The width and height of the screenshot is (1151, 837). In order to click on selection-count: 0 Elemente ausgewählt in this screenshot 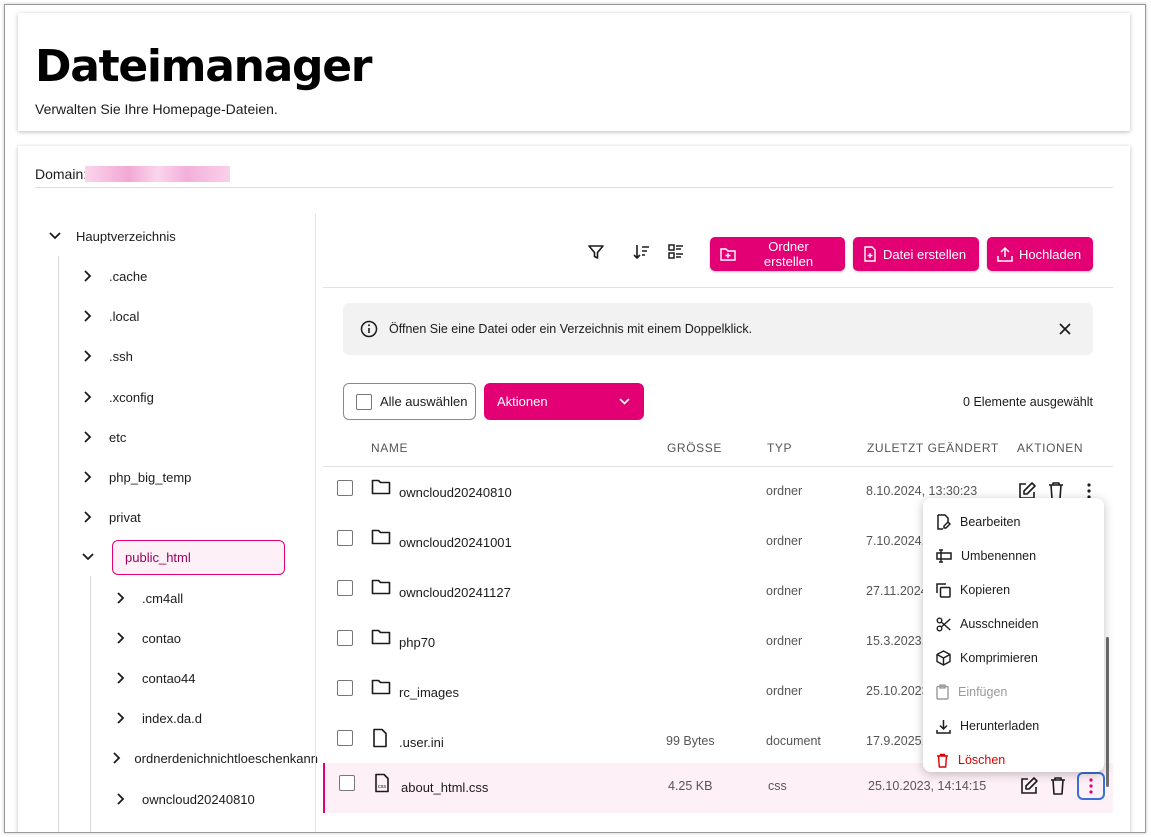, I will do `click(1028, 402)`.